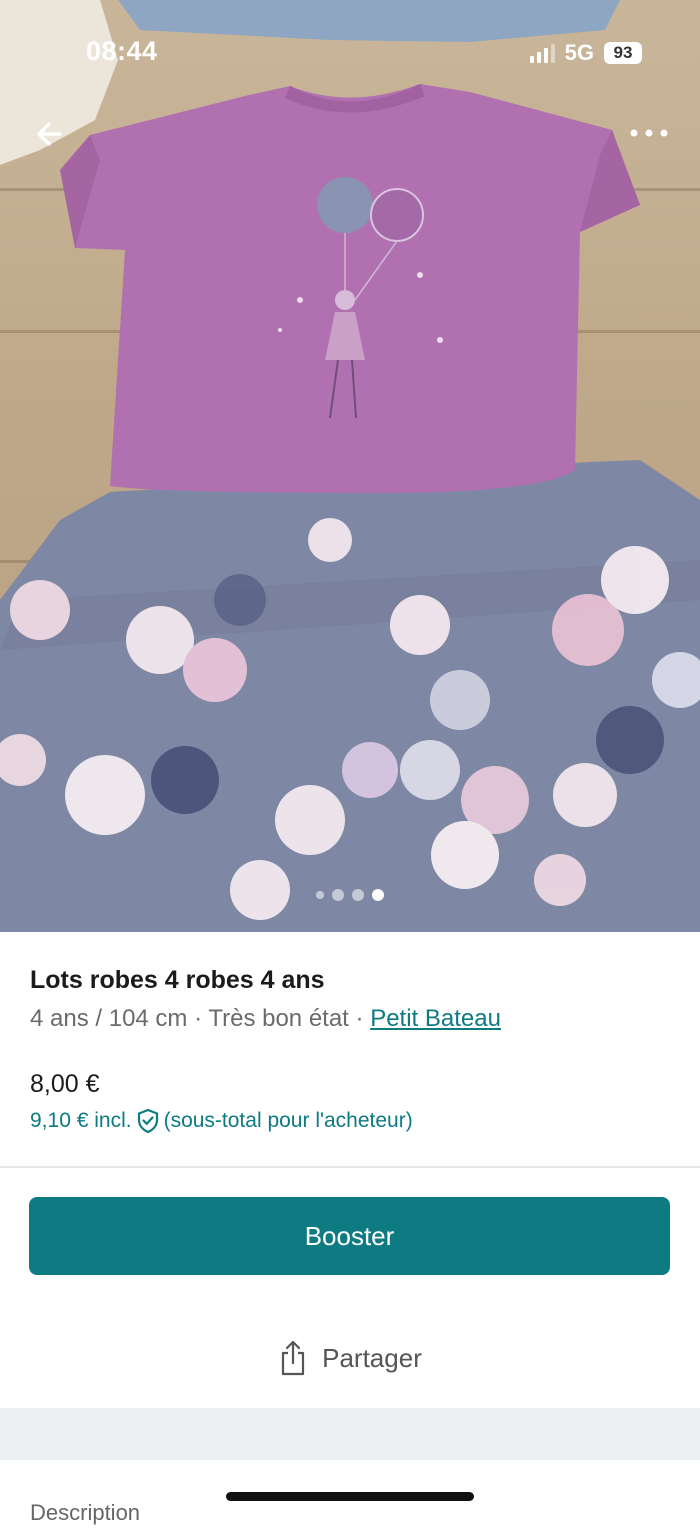 The image size is (700, 1528). Describe the element at coordinates (288, 1120) in the screenshot. I see `buyer-price-note: (sous-total pour l'acheteur)` at that location.